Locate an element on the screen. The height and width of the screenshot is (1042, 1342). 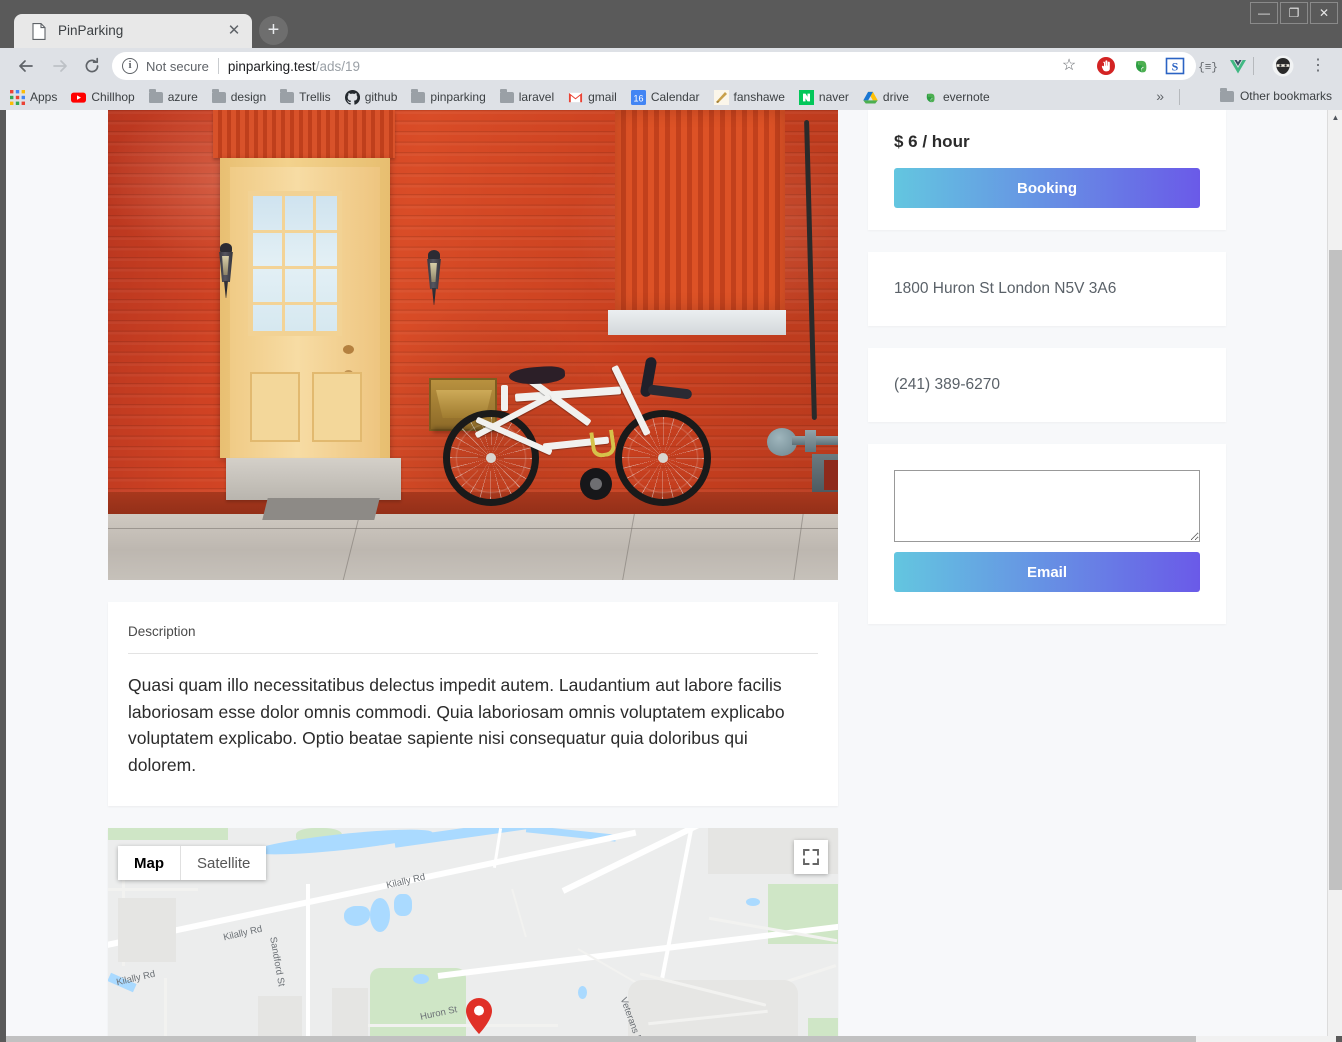
map-tab-map: Map is located at coordinates (149, 863).